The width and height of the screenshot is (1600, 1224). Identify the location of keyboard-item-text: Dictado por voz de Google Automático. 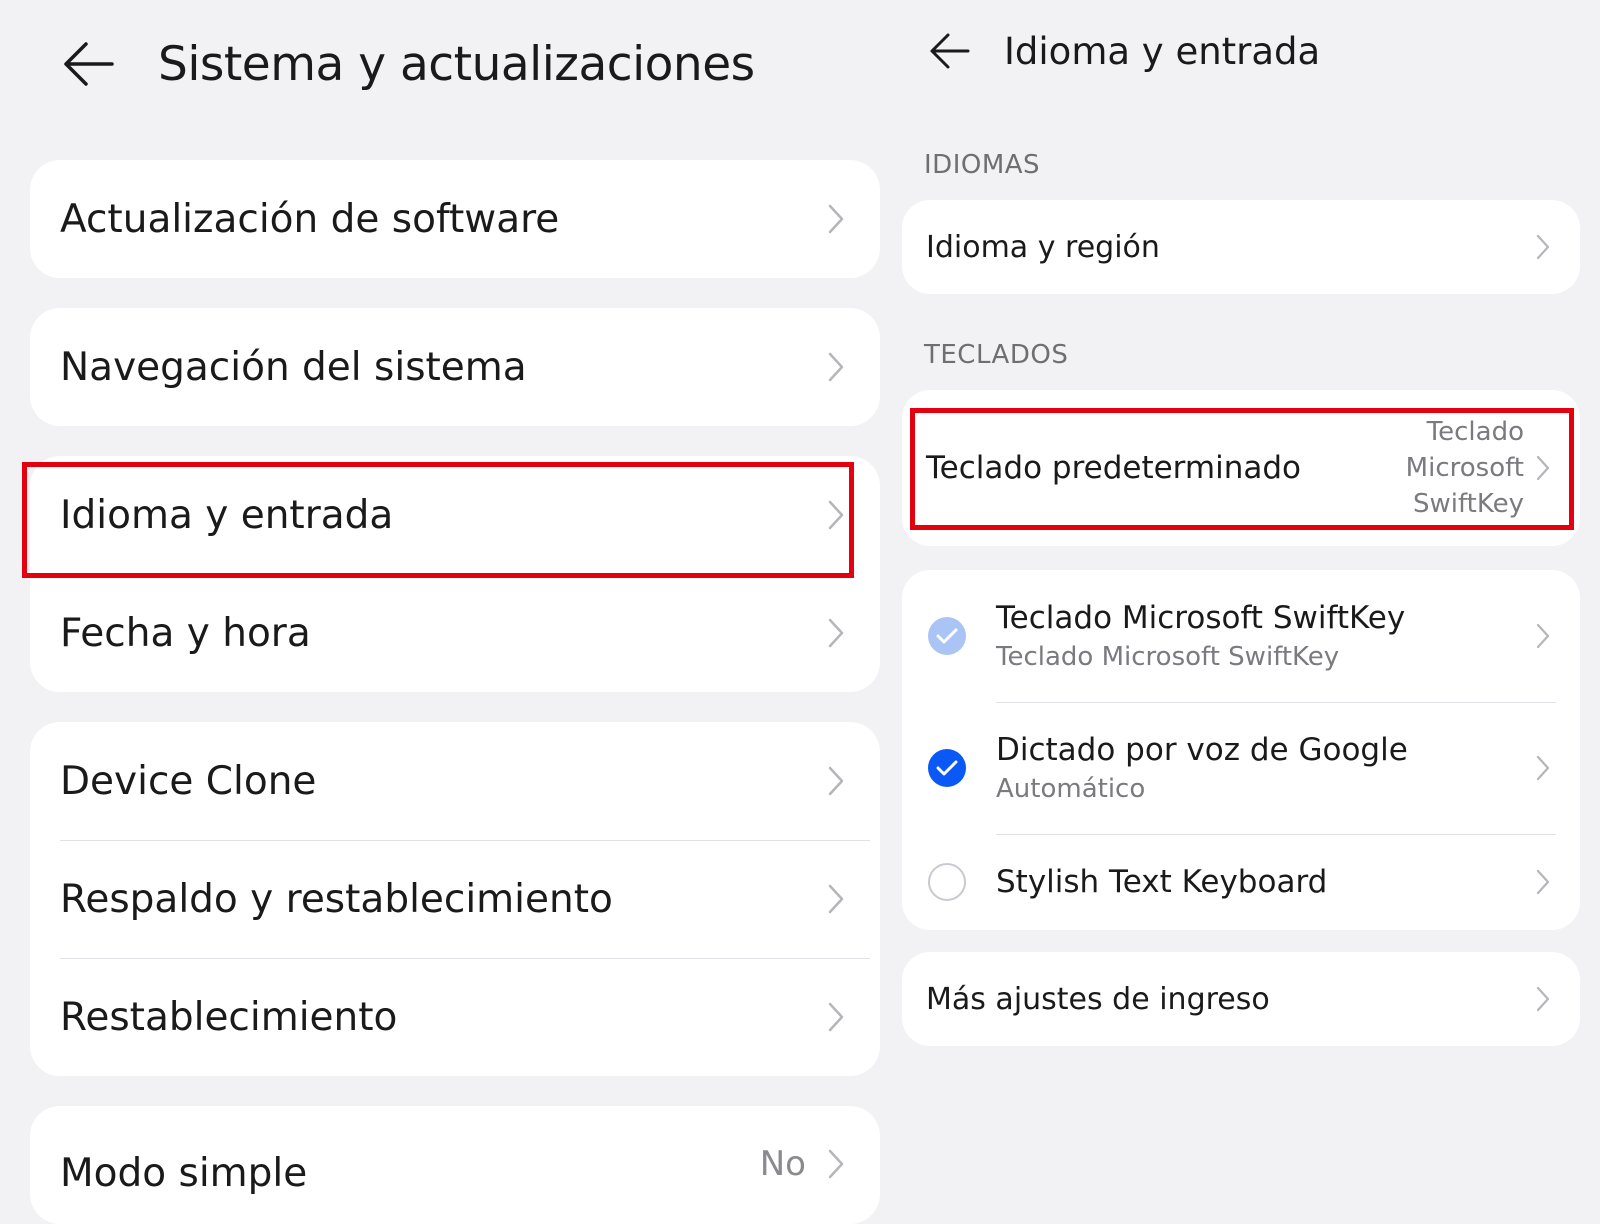
(1202, 768).